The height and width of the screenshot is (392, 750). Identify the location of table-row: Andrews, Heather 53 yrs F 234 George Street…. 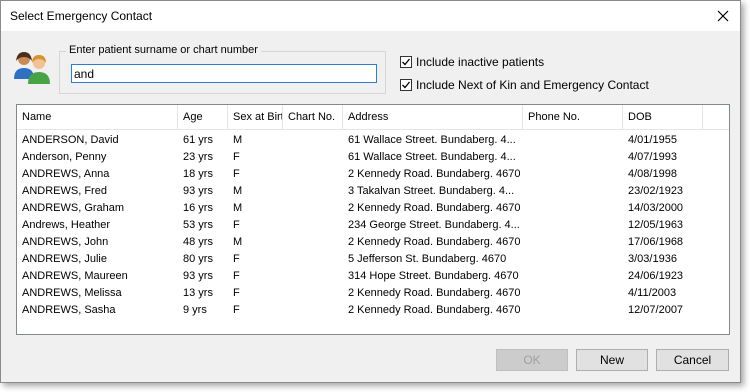
(373, 225).